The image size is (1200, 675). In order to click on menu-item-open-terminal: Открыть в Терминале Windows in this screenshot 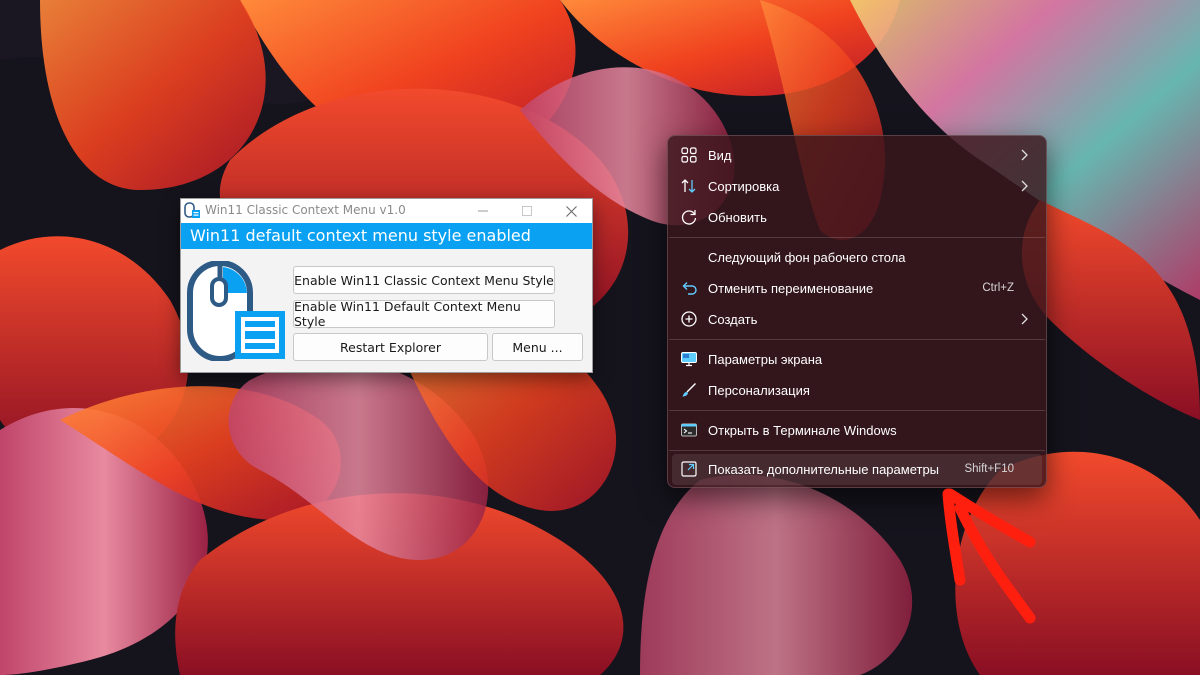, I will do `click(857, 430)`.